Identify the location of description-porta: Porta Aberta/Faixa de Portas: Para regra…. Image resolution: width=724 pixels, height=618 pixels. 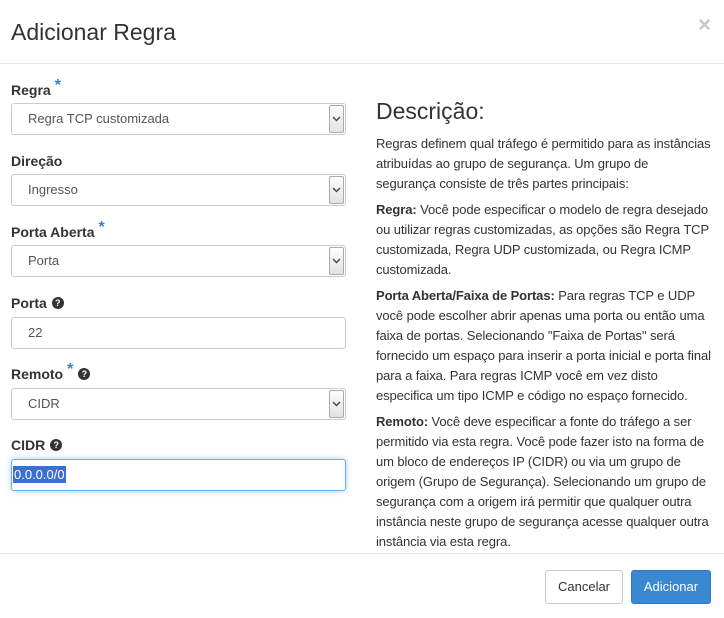
(543, 345).